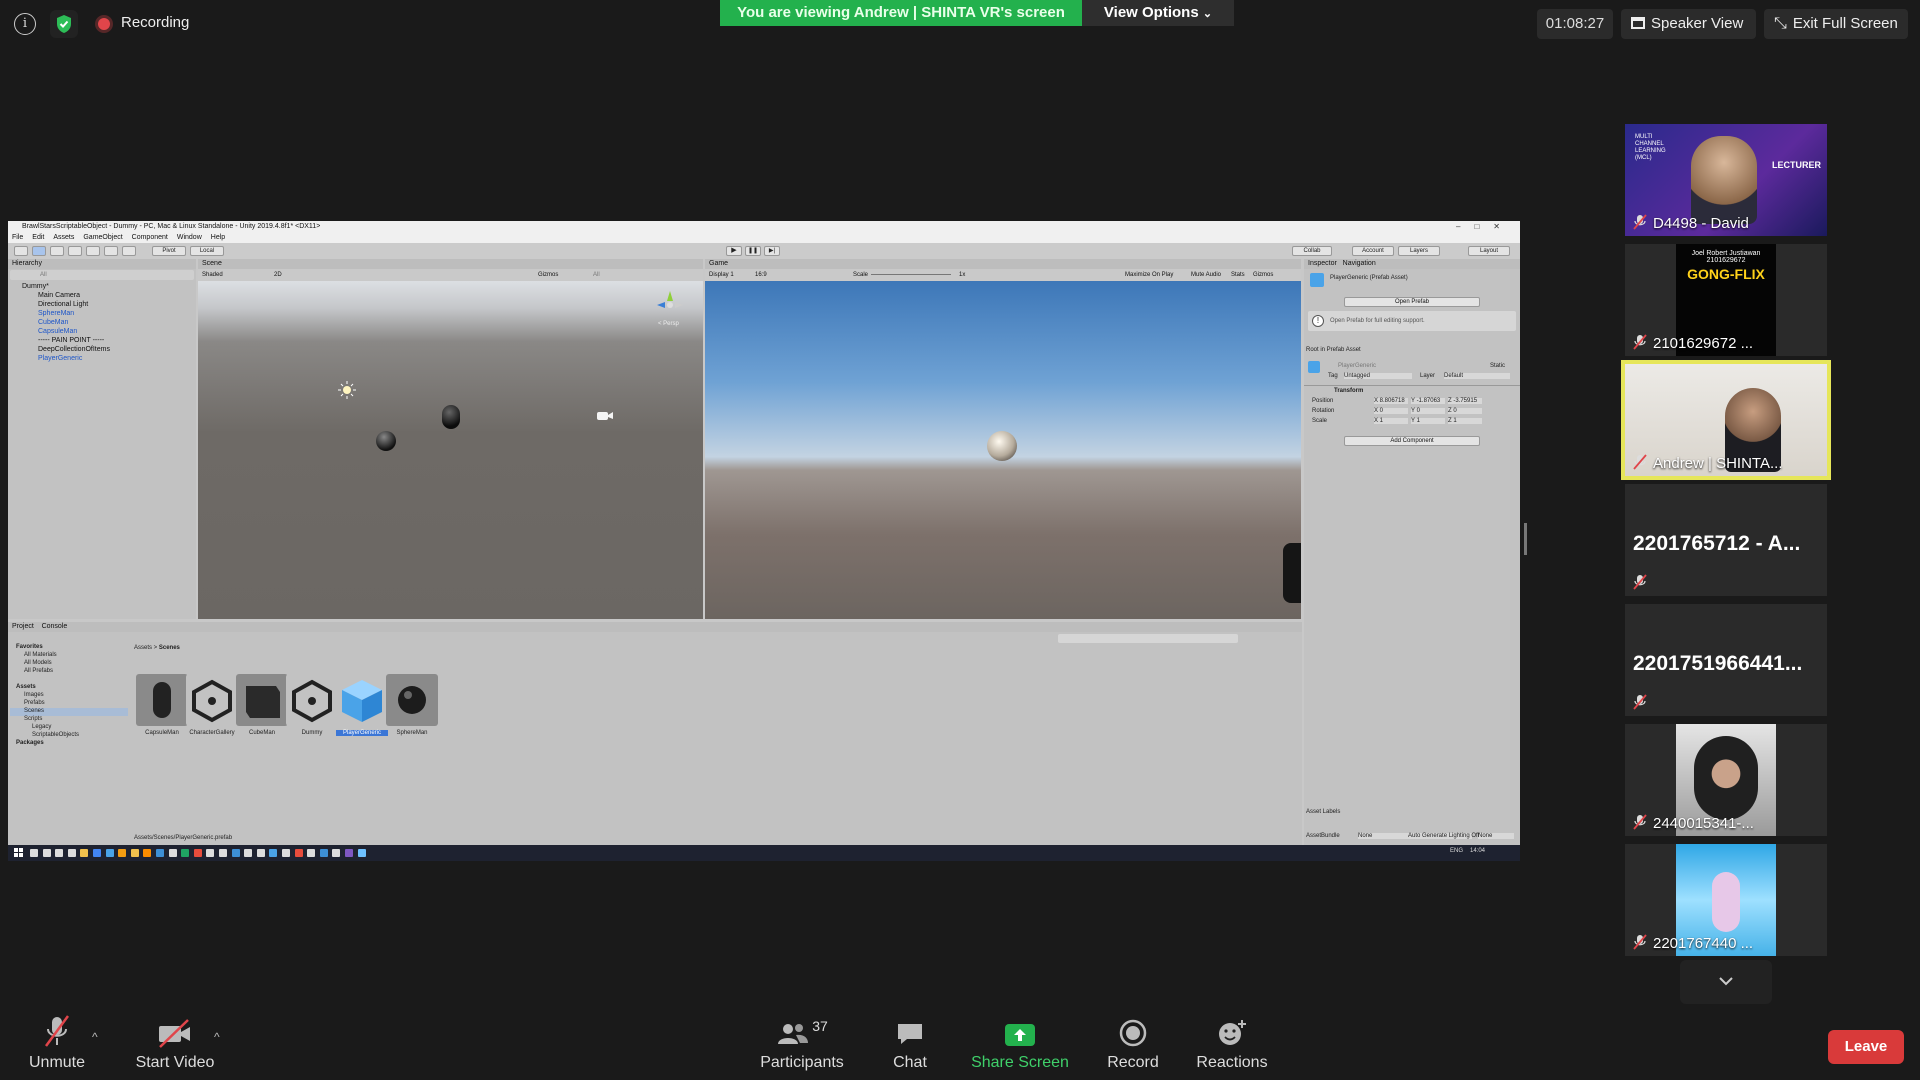 The height and width of the screenshot is (1080, 1920). What do you see at coordinates (1323, 812) in the screenshot?
I see `asset-labels-header: Asset Labels` at bounding box center [1323, 812].